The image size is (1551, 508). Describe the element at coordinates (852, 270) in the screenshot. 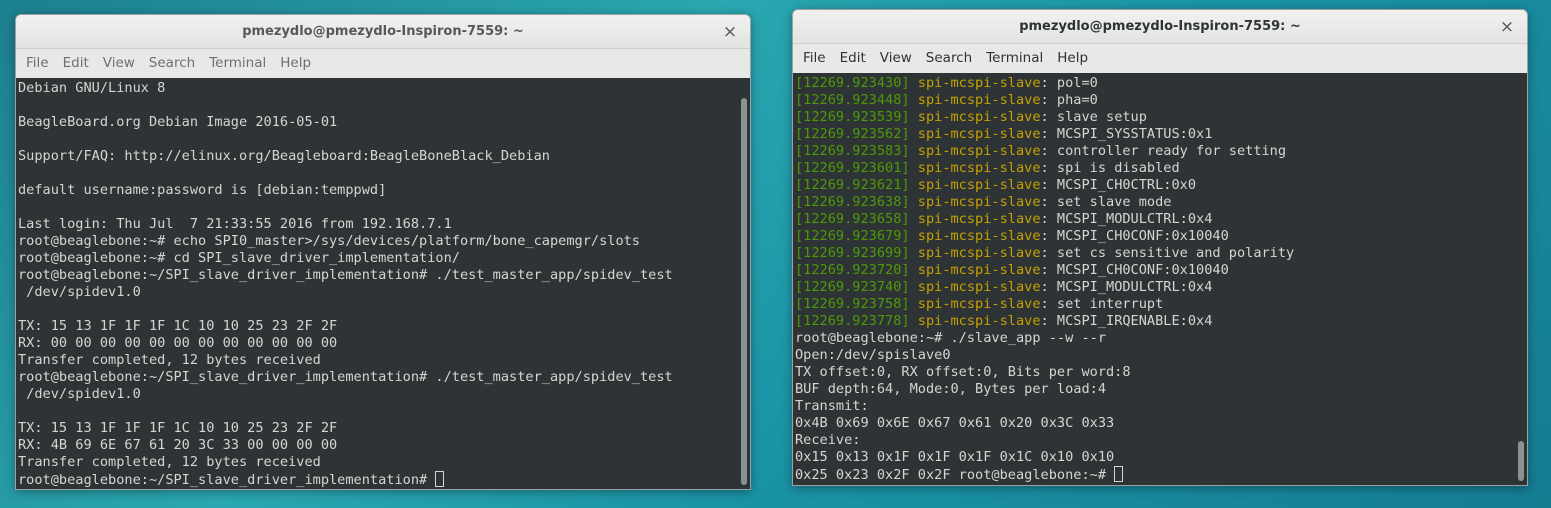

I see `log-timestamp: [12269.923720]` at that location.